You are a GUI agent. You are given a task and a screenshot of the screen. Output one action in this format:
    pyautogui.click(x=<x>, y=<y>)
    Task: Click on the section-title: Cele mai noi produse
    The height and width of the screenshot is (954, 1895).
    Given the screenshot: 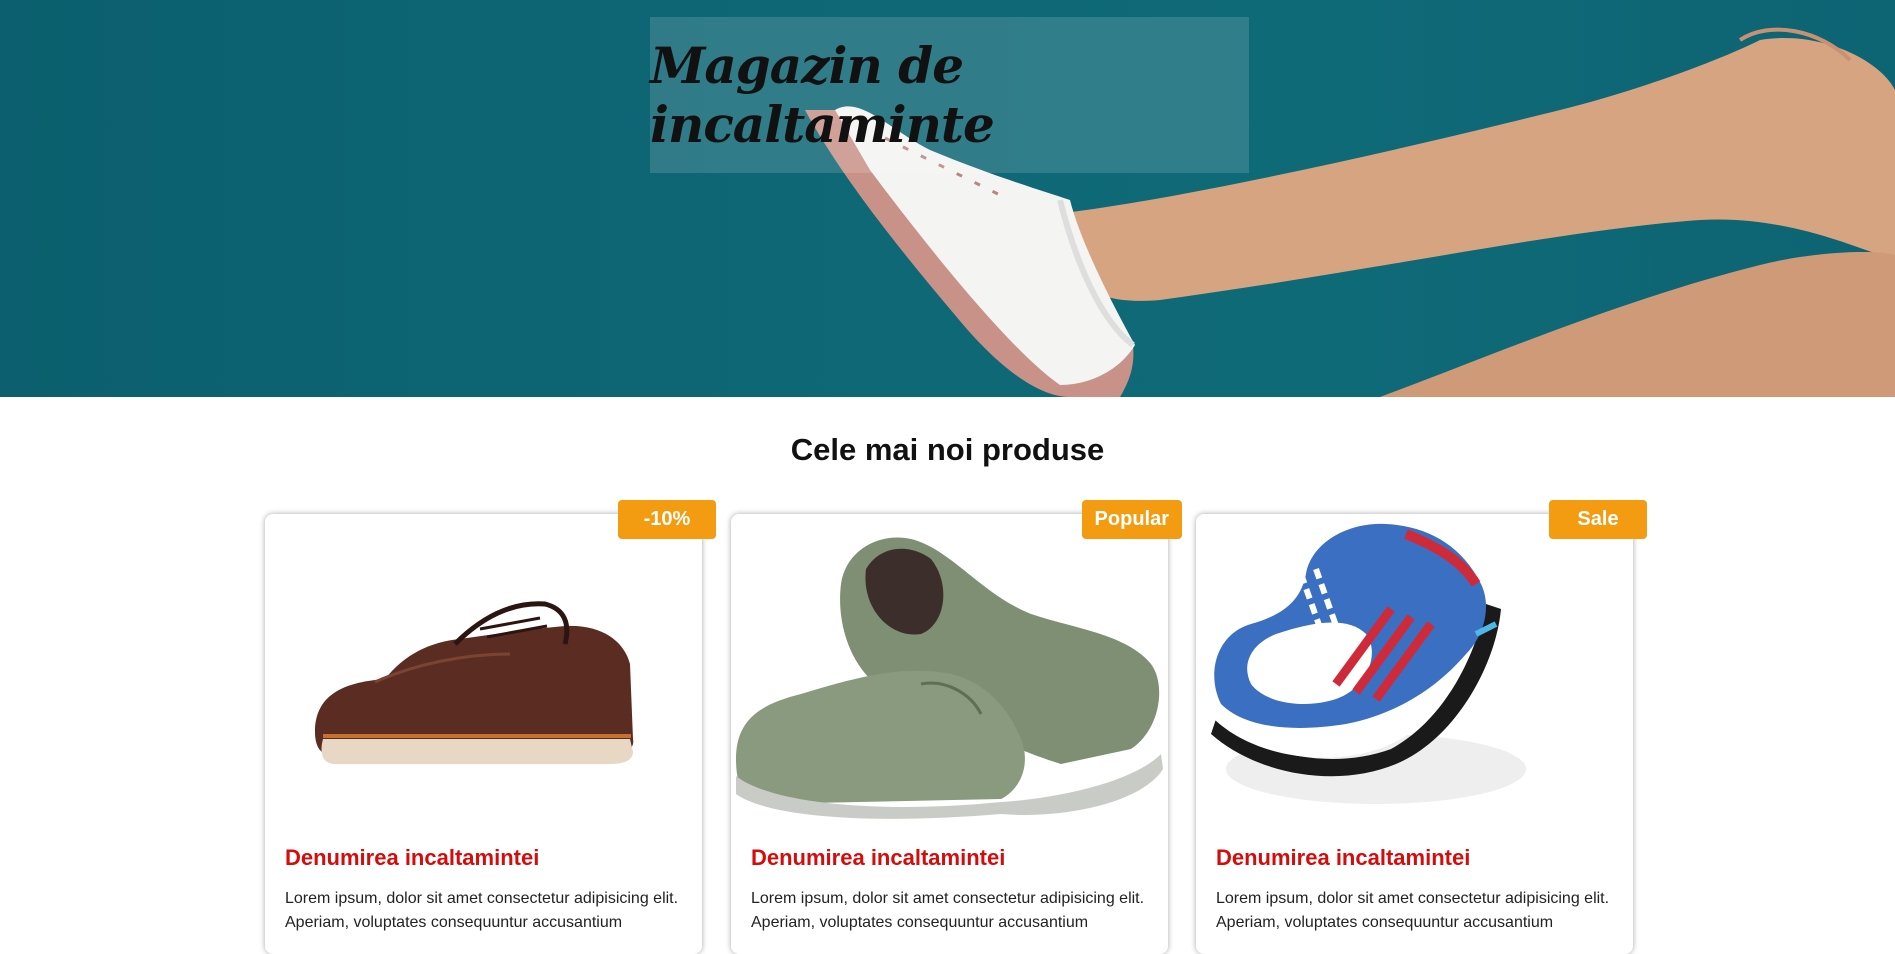 What is the action you would take?
    pyautogui.click(x=947, y=449)
    